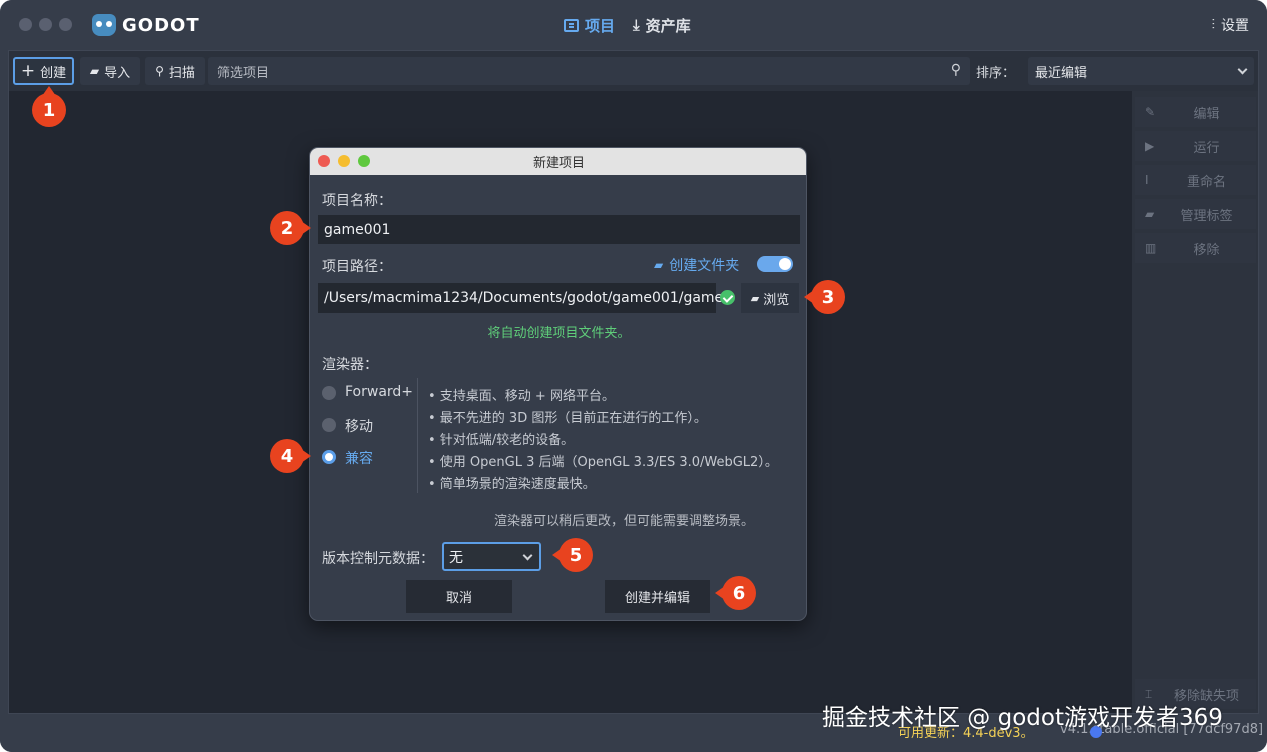  I want to click on sort-label: 排序：, so click(996, 73).